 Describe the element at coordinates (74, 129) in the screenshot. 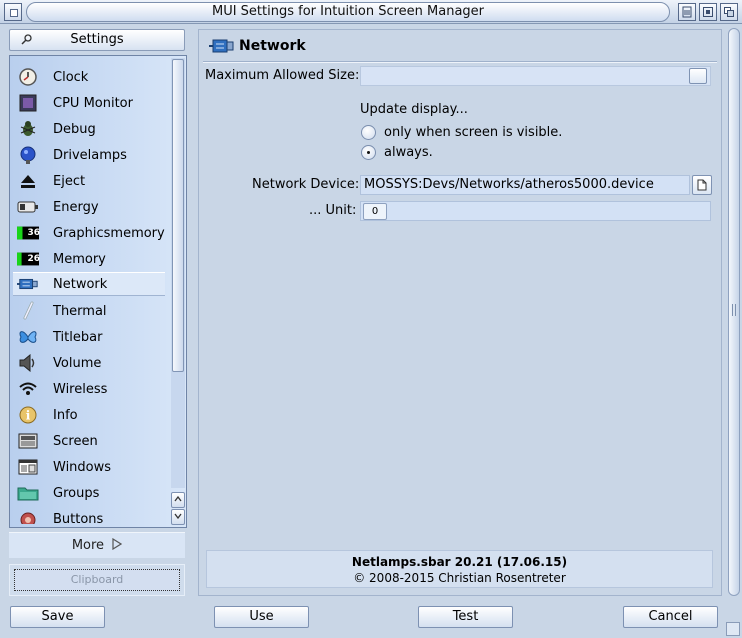

I see `list-item-label: Debug` at that location.